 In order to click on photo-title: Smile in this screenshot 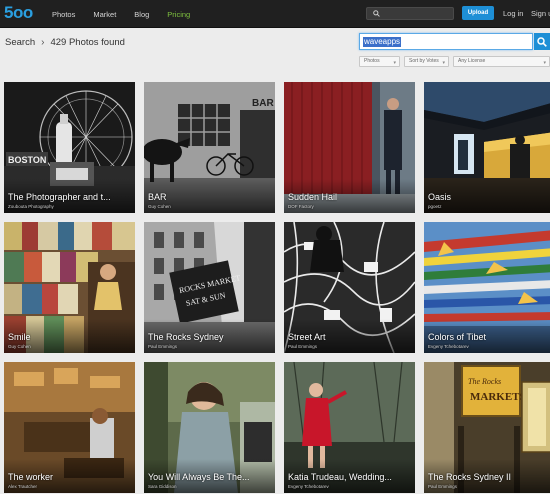, I will do `click(19, 337)`.